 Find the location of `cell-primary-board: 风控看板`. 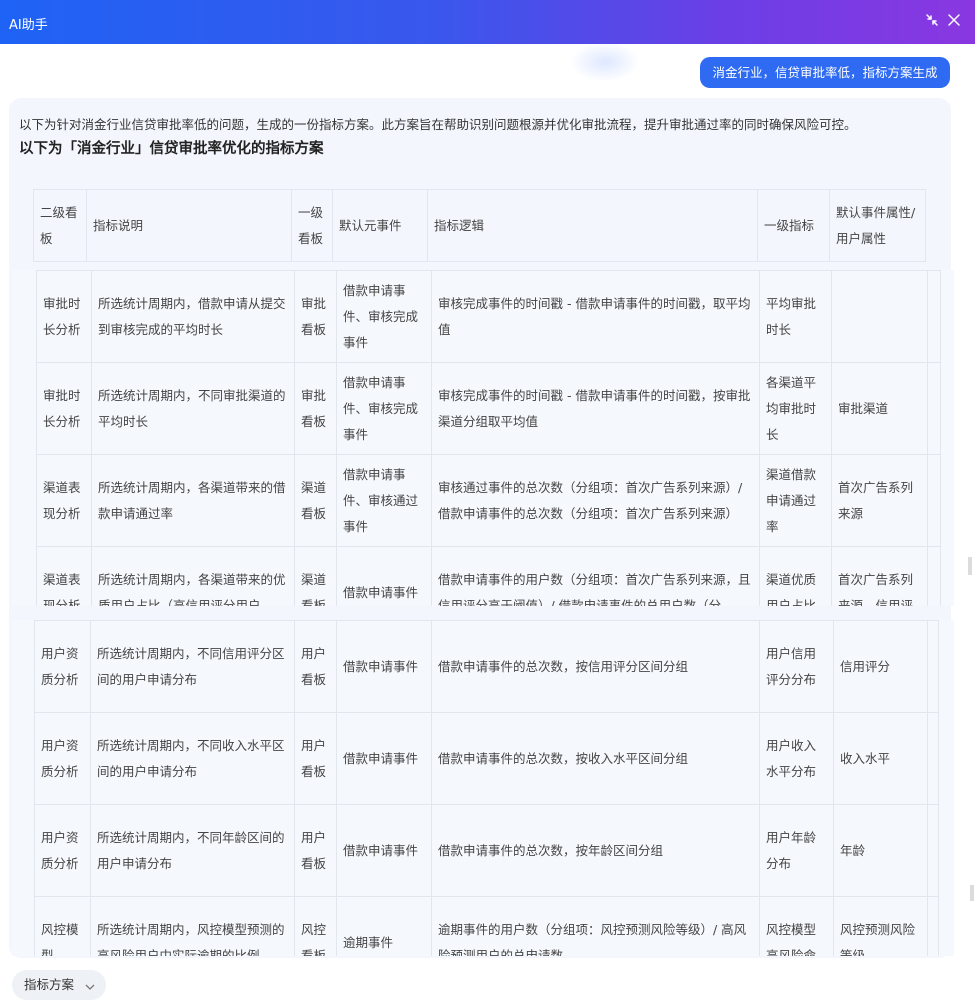

cell-primary-board: 风控看板 is located at coordinates (315, 926).